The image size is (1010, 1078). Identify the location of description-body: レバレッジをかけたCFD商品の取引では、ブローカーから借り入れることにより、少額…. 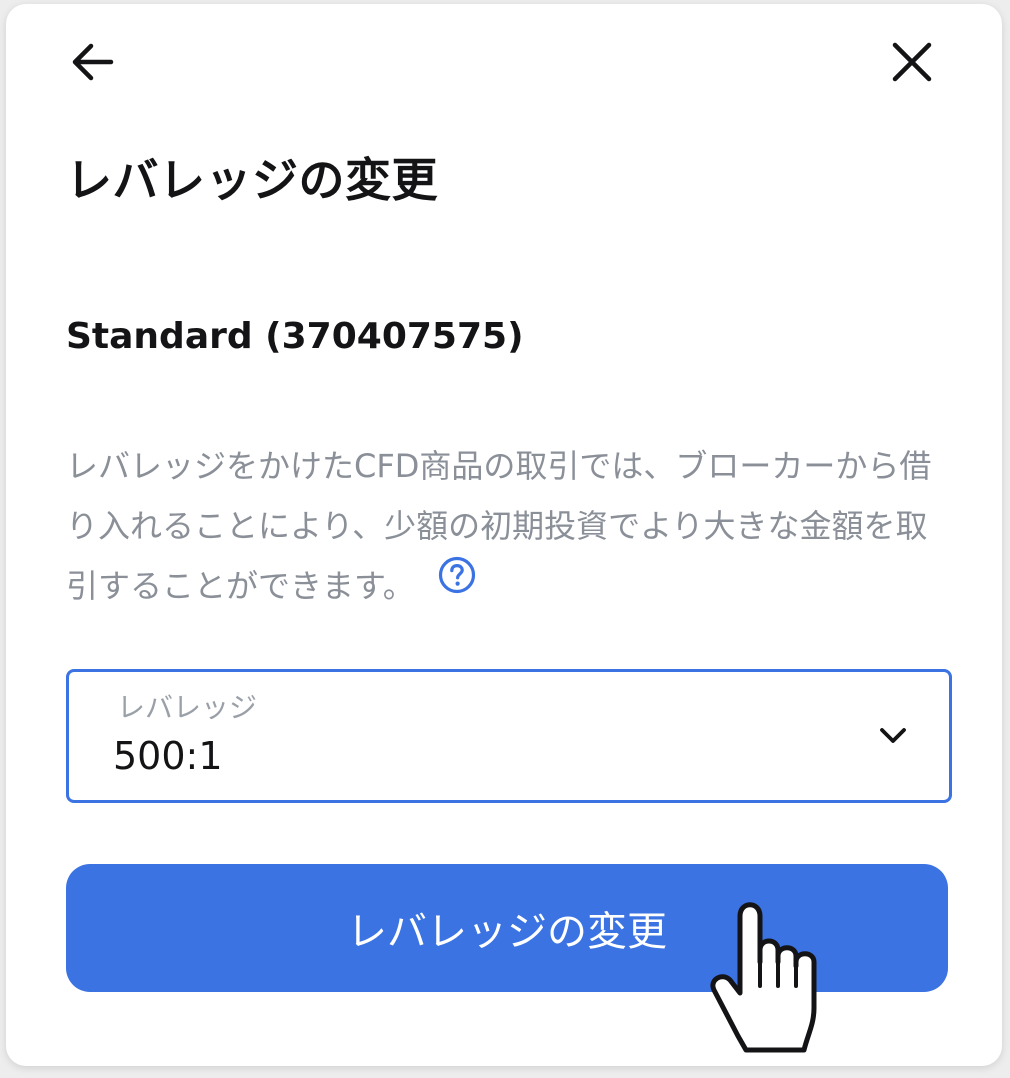
(499, 526).